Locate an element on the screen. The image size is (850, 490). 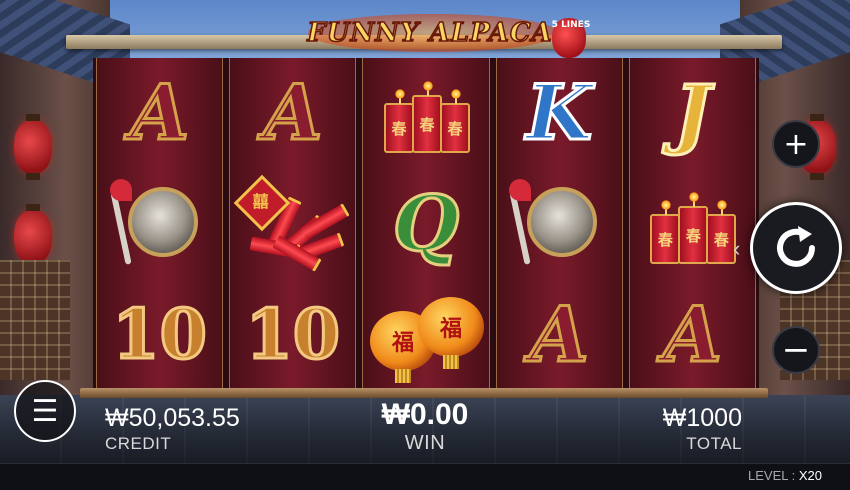
increase-bet-button: + is located at coordinates (796, 144).